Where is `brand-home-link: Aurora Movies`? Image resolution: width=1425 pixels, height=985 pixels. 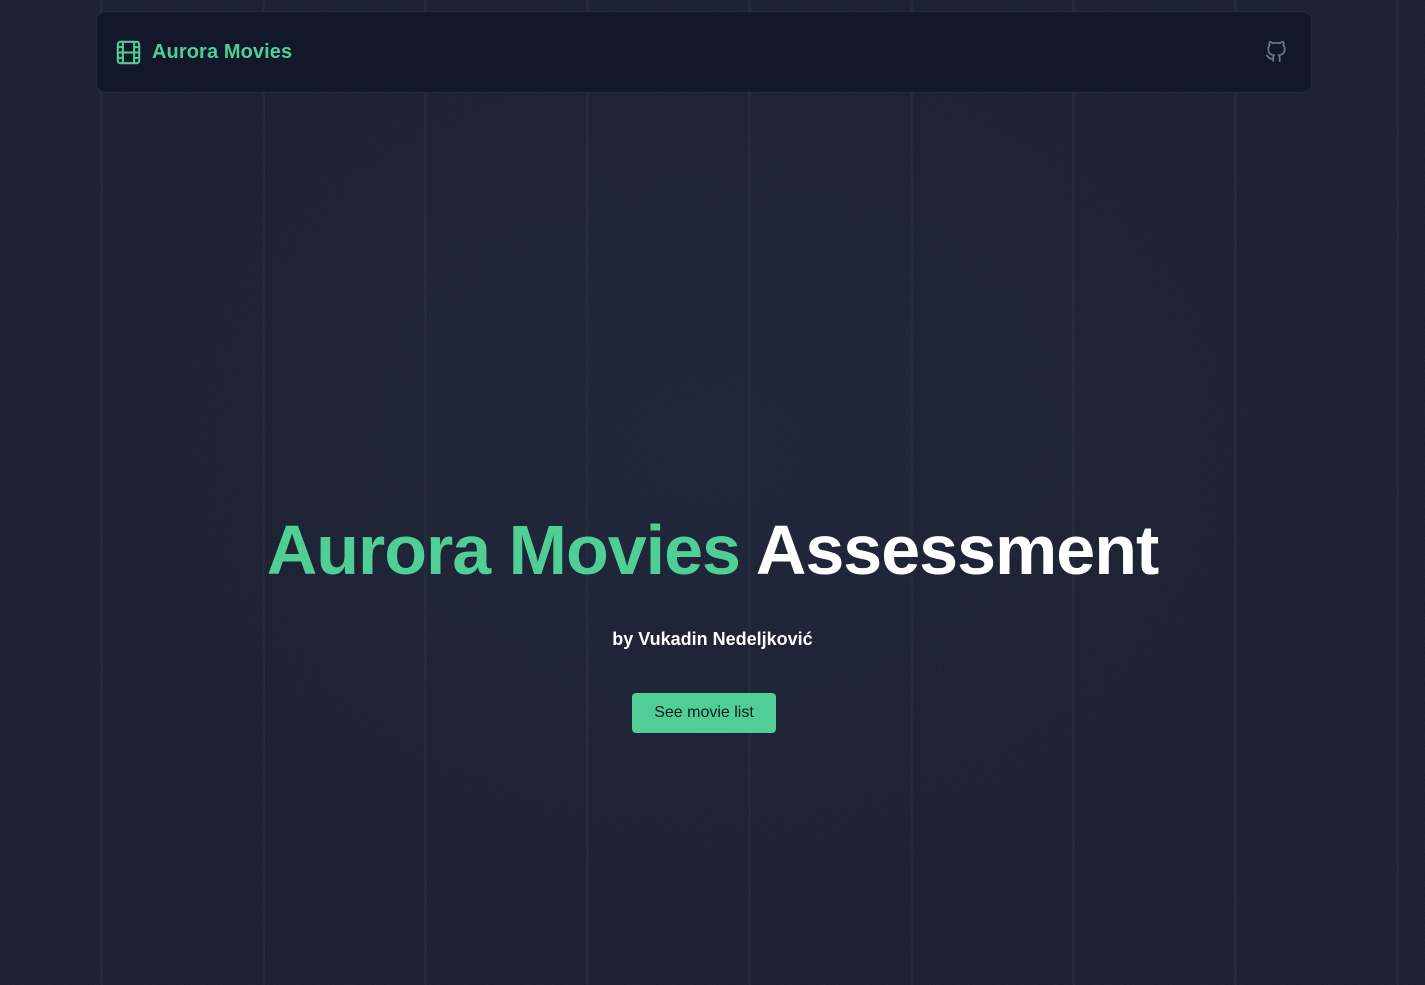
brand-home-link: Aurora Movies is located at coordinates (203, 52).